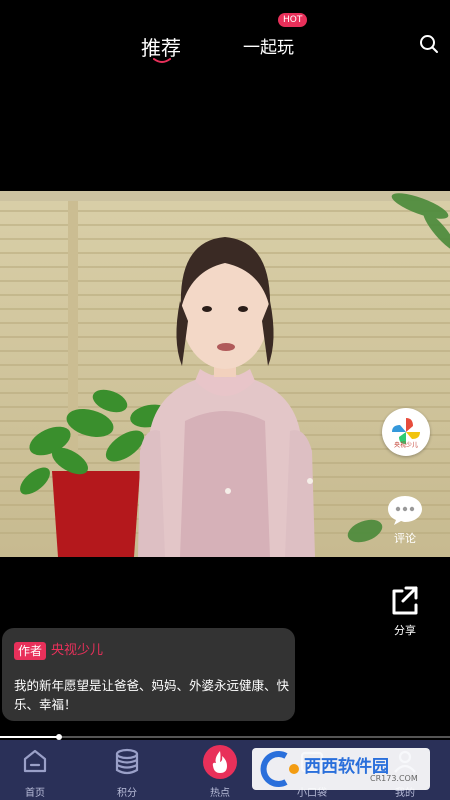 This screenshot has height=800, width=450. Describe the element at coordinates (127, 793) in the screenshot. I see `nav-label-points: 积分` at that location.